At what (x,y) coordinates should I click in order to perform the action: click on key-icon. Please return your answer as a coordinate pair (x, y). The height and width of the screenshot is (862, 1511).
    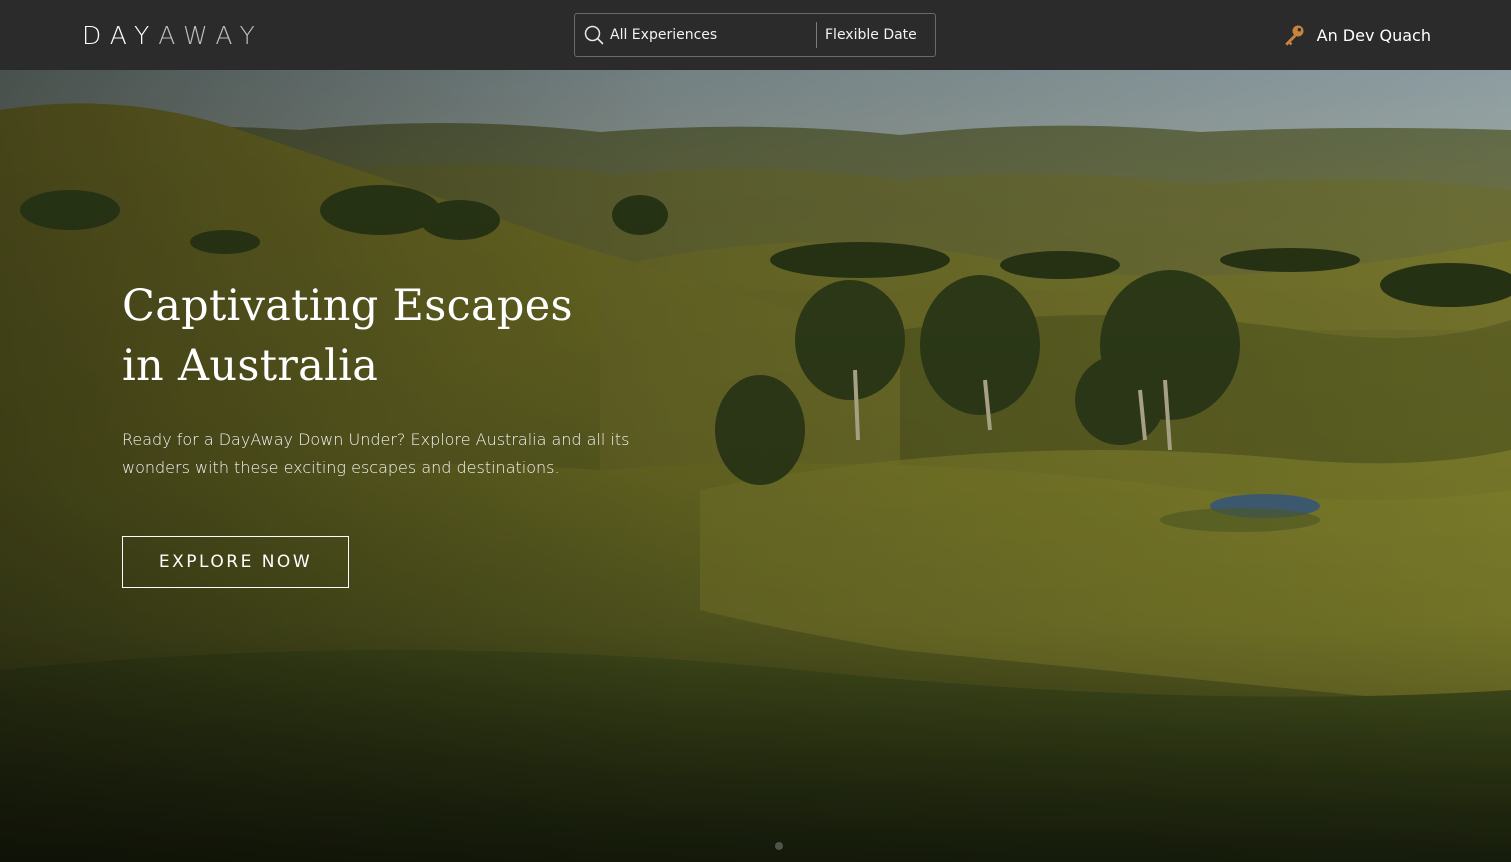
    Looking at the image, I should click on (1294, 35).